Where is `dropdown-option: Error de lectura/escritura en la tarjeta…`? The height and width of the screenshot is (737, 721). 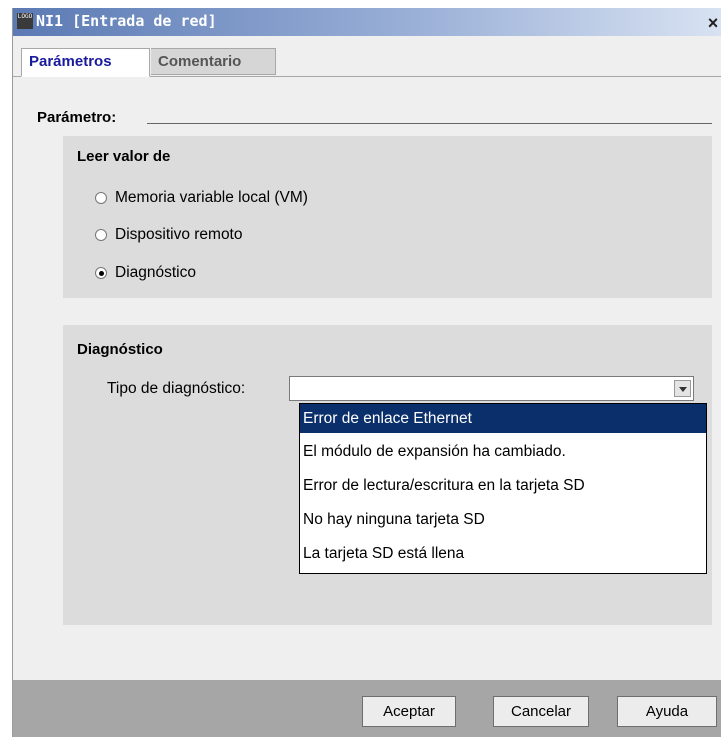 dropdown-option: Error de lectura/escritura en la tarjeta… is located at coordinates (503, 485).